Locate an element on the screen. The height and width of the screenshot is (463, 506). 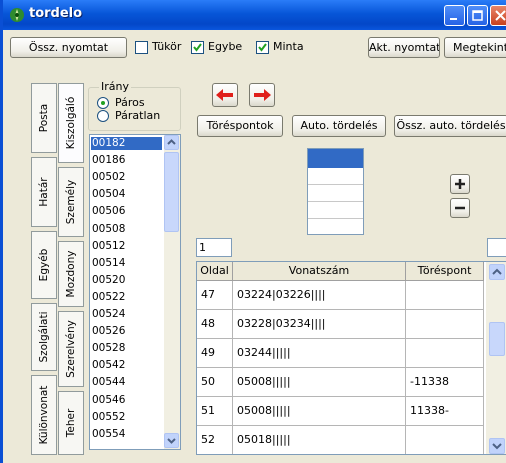
tab-label: Szerelvény is located at coordinates (71, 349).